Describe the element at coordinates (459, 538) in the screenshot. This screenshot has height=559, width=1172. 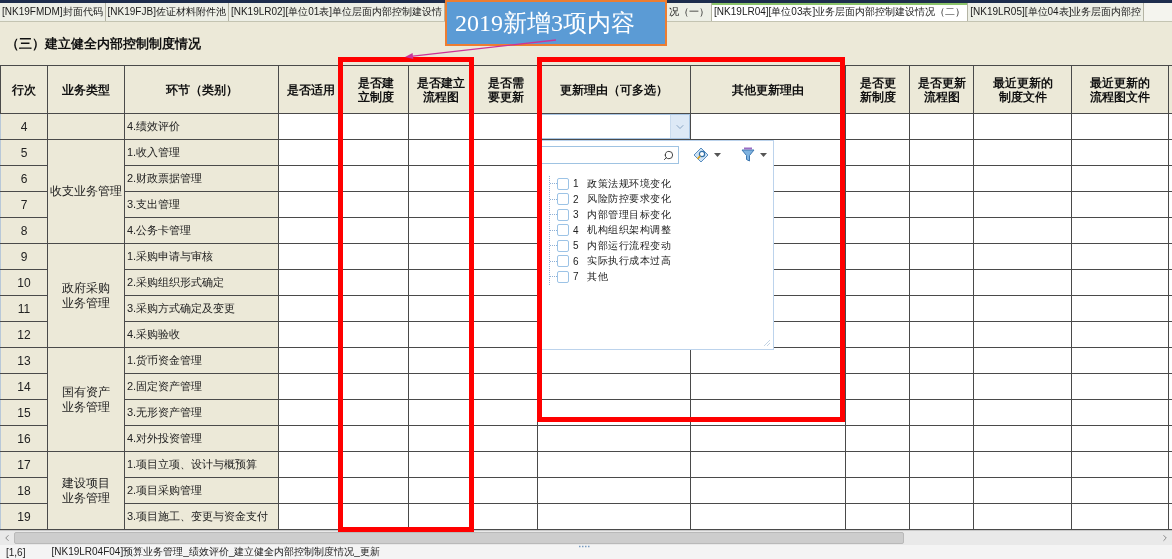
I see `scrollbar-thumb` at that location.